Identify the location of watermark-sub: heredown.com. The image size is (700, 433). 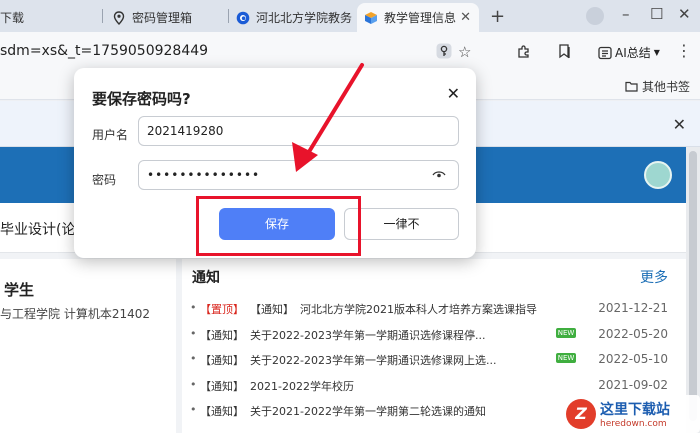
(633, 424).